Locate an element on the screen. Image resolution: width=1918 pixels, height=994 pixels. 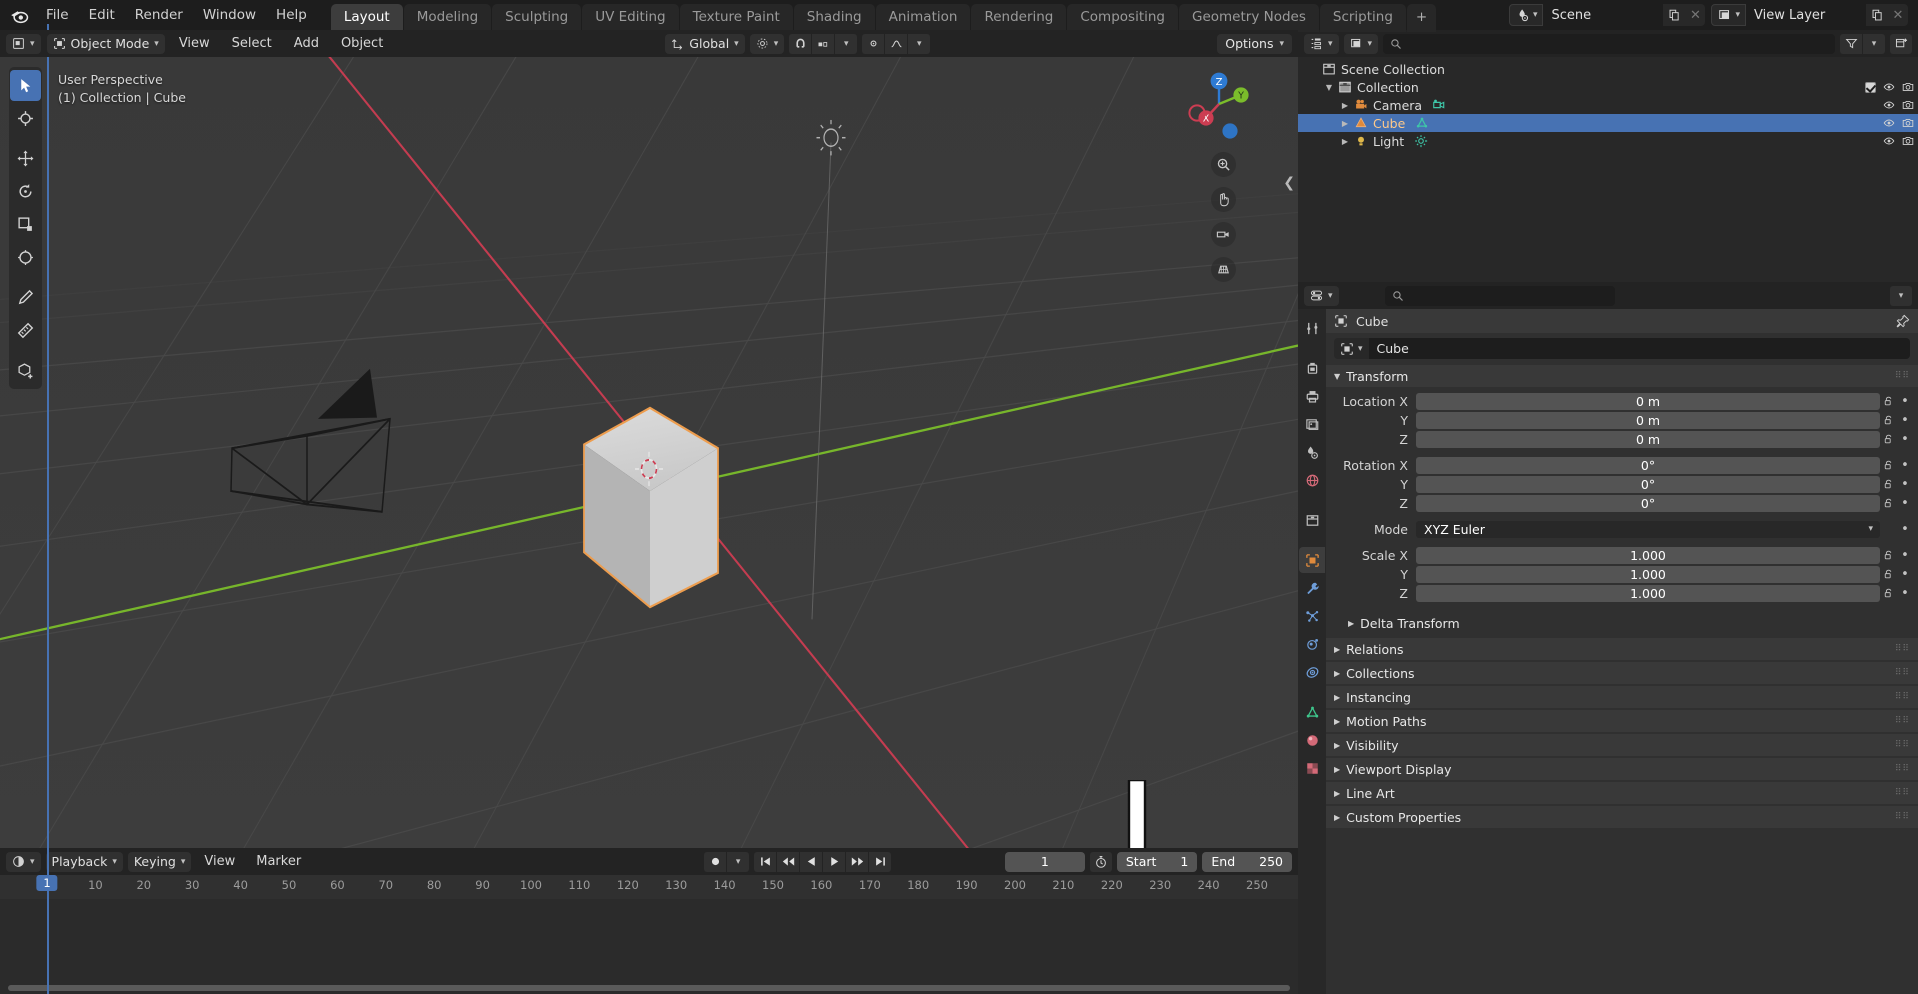
play-button is located at coordinates (834, 861).